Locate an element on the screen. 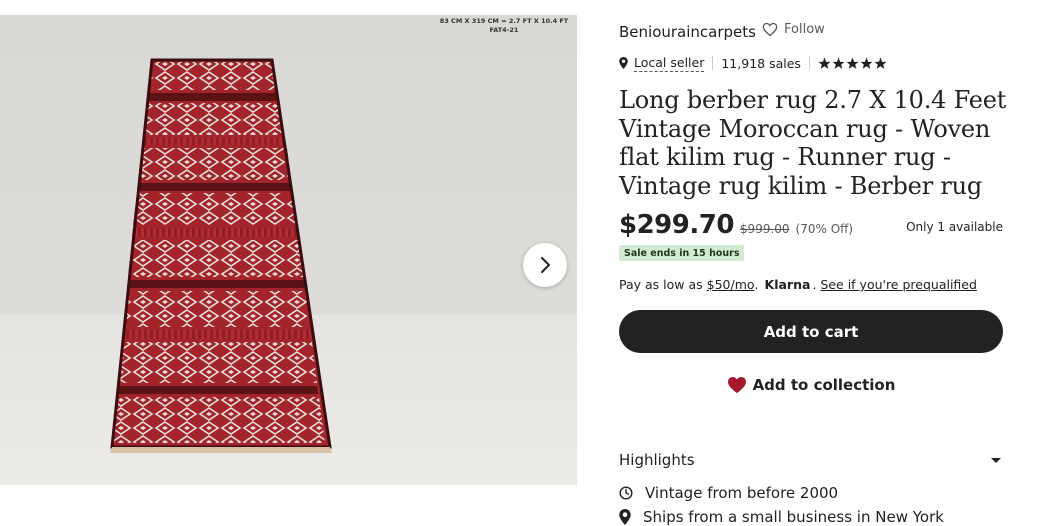  highlights-toggle: Highlights is located at coordinates (811, 460).